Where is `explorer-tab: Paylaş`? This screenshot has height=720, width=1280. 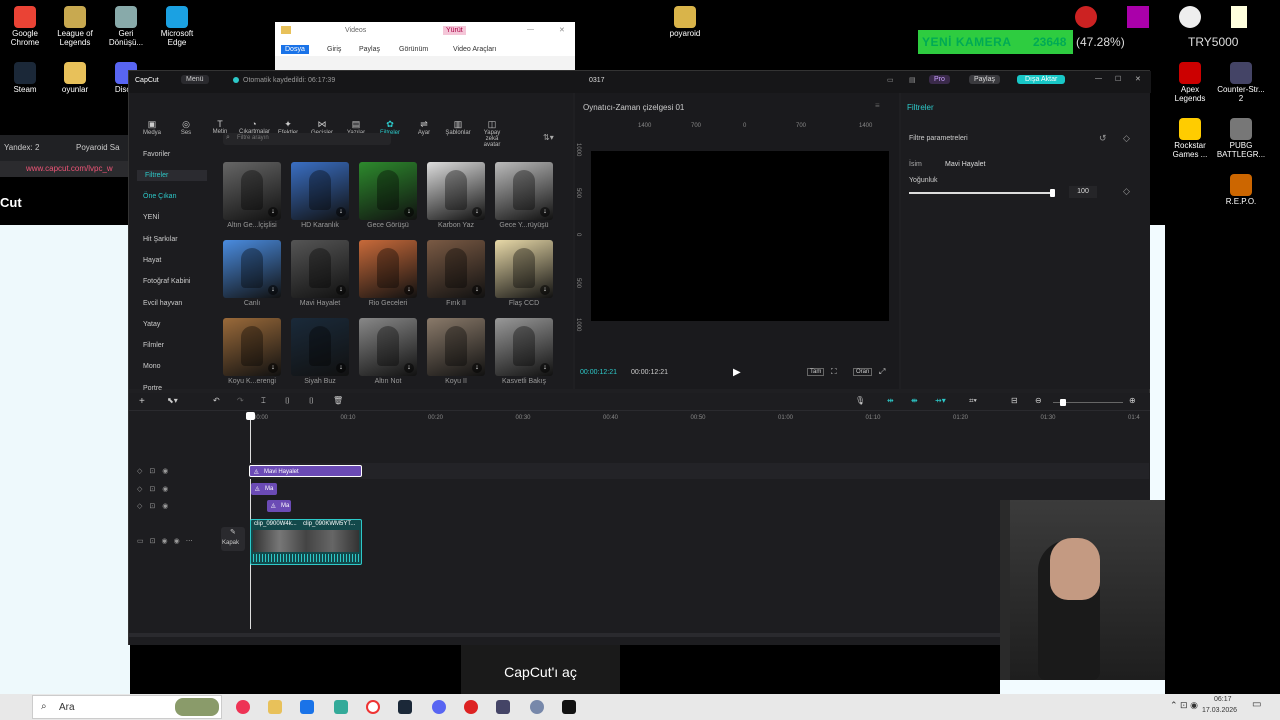
explorer-tab: Paylaş is located at coordinates (369, 49).